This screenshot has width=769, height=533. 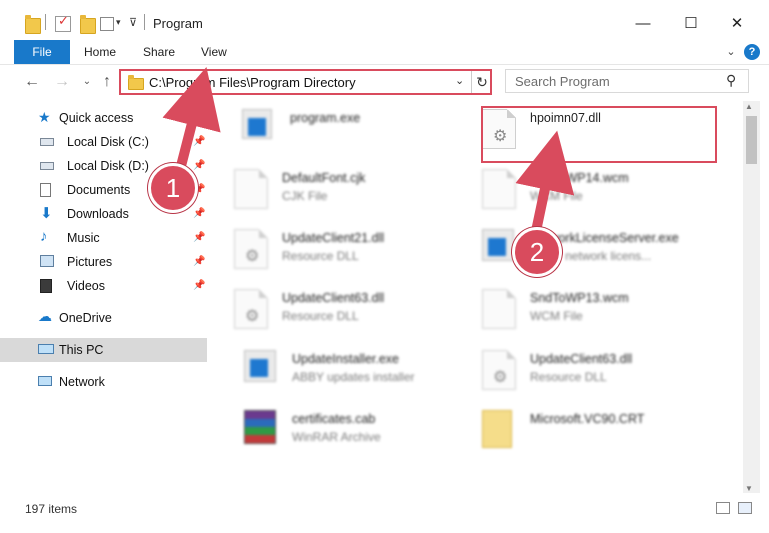 What do you see at coordinates (159, 52) in the screenshot?
I see `tab-share: Share` at bounding box center [159, 52].